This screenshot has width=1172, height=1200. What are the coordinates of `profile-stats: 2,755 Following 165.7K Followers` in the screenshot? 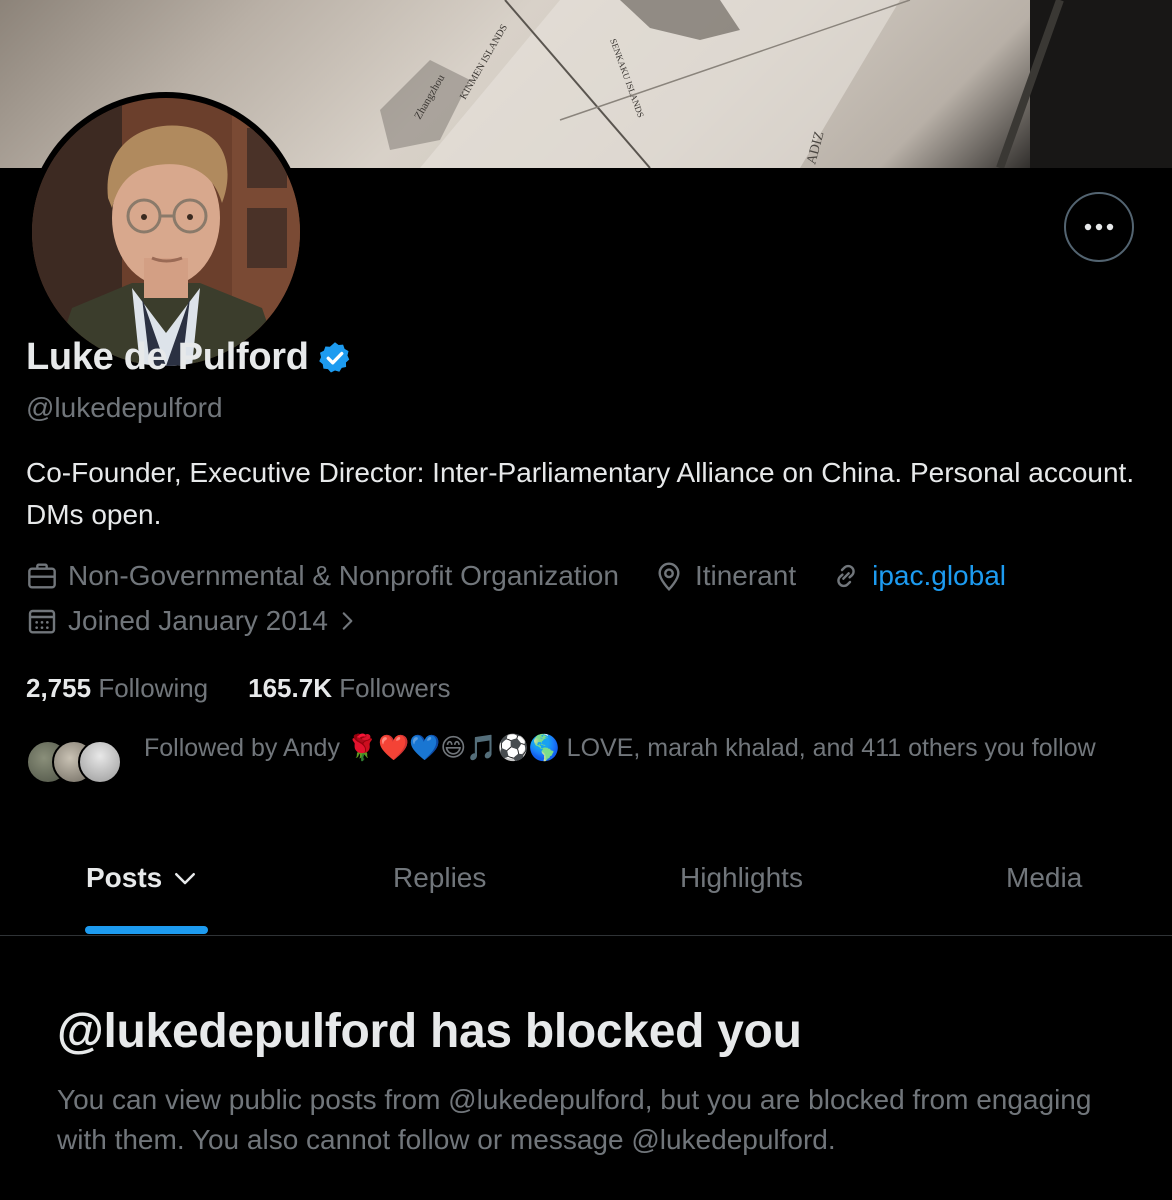 It's located at (258, 688).